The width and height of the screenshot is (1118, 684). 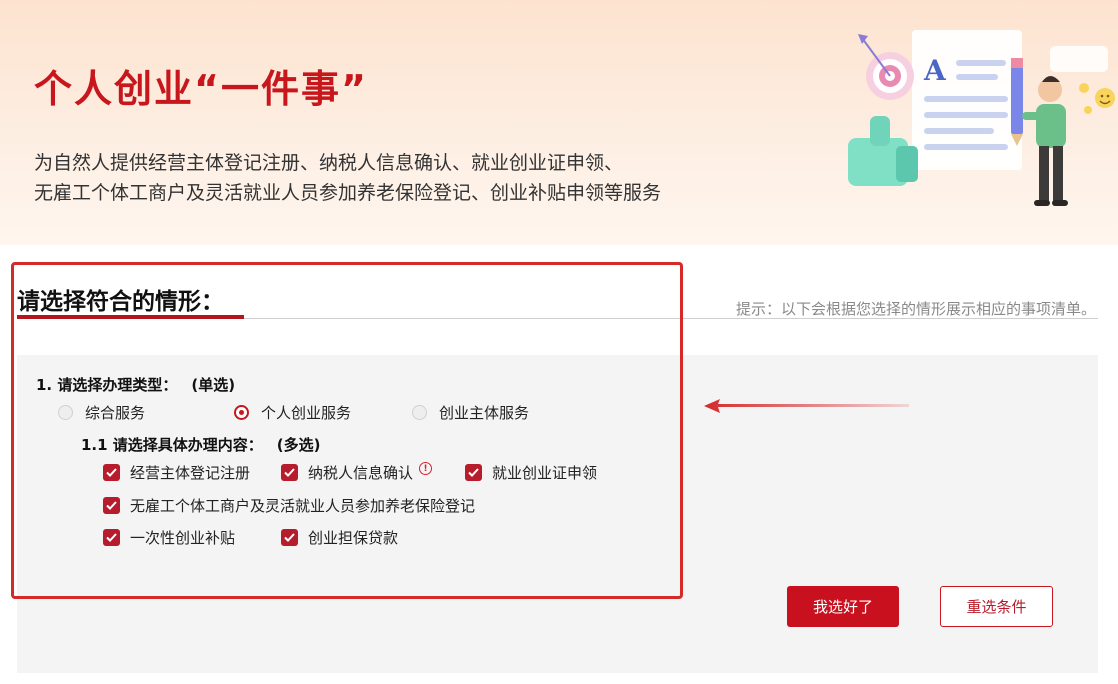 I want to click on info-icon: !, so click(x=426, y=468).